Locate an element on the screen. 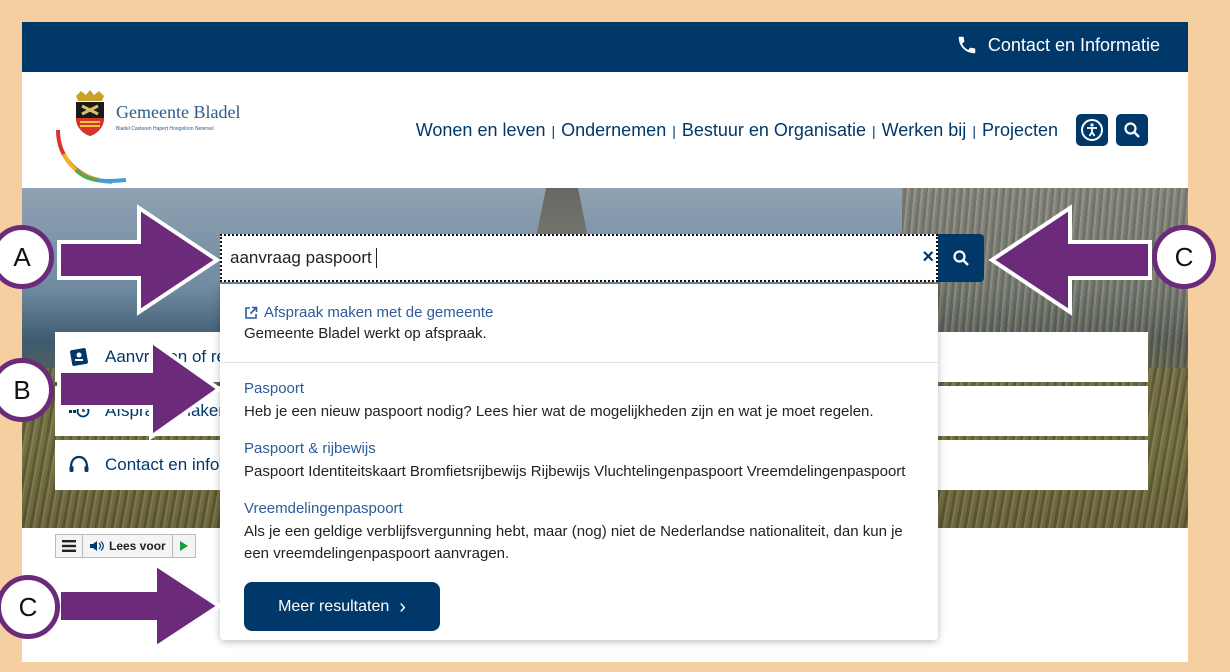 The image size is (1230, 672). external-link-icon is located at coordinates (251, 312).